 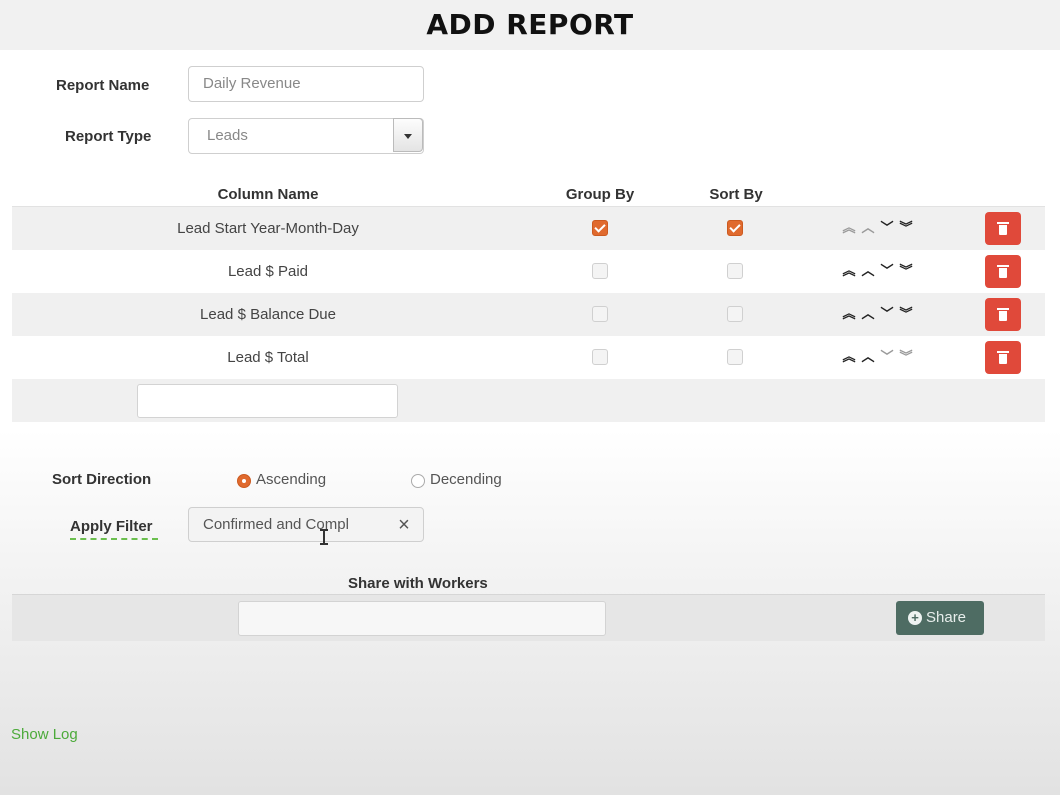 What do you see at coordinates (736, 194) in the screenshot?
I see `sort-by-header: Sort By` at bounding box center [736, 194].